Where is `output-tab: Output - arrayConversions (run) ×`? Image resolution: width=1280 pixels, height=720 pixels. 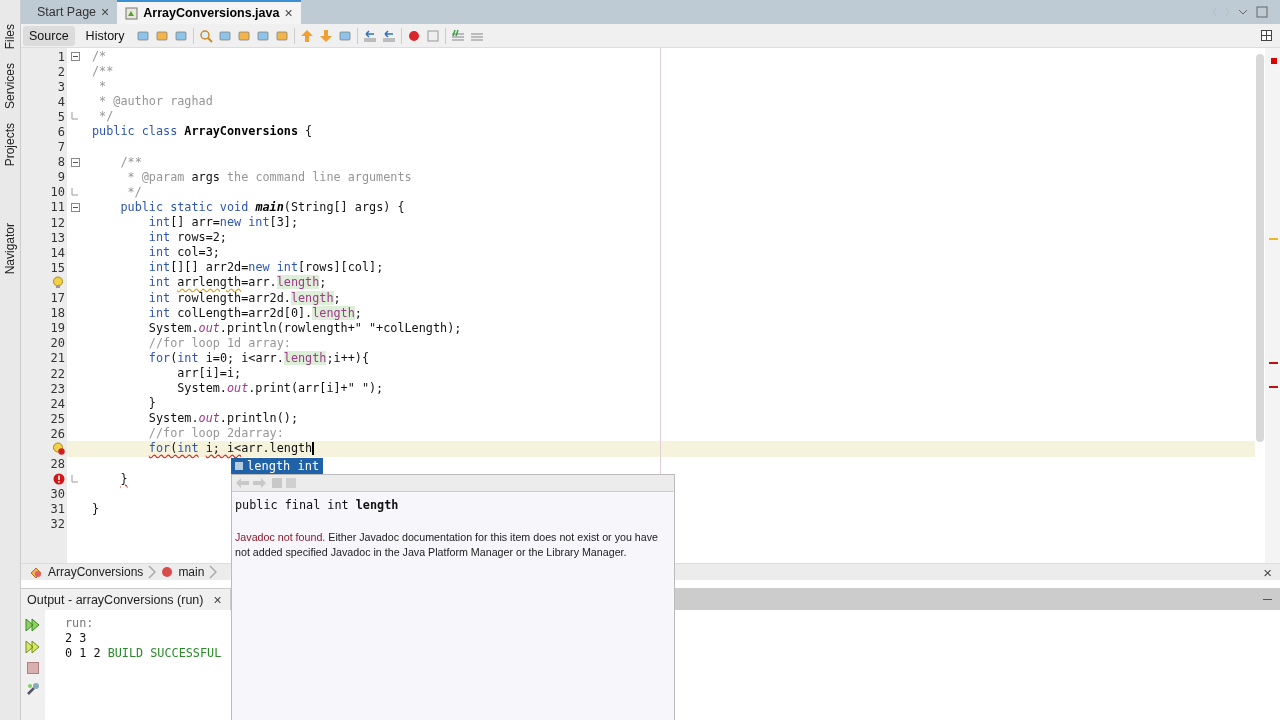
output-tab: Output - arrayConversions (run) × is located at coordinates (125, 599).